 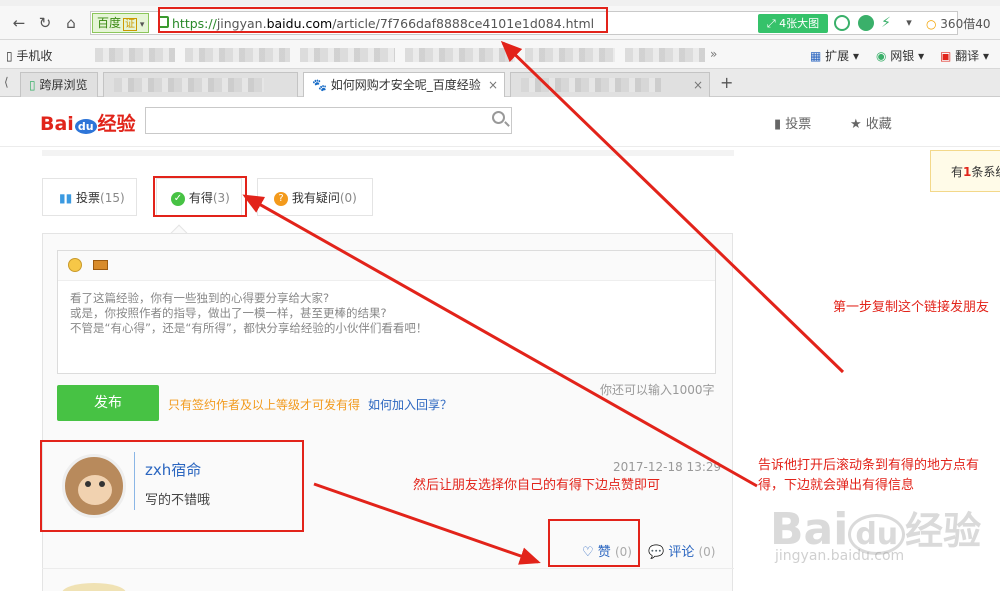 I want to click on tab-cross-screen: ▯ 跨屏浏览, so click(x=59, y=84).